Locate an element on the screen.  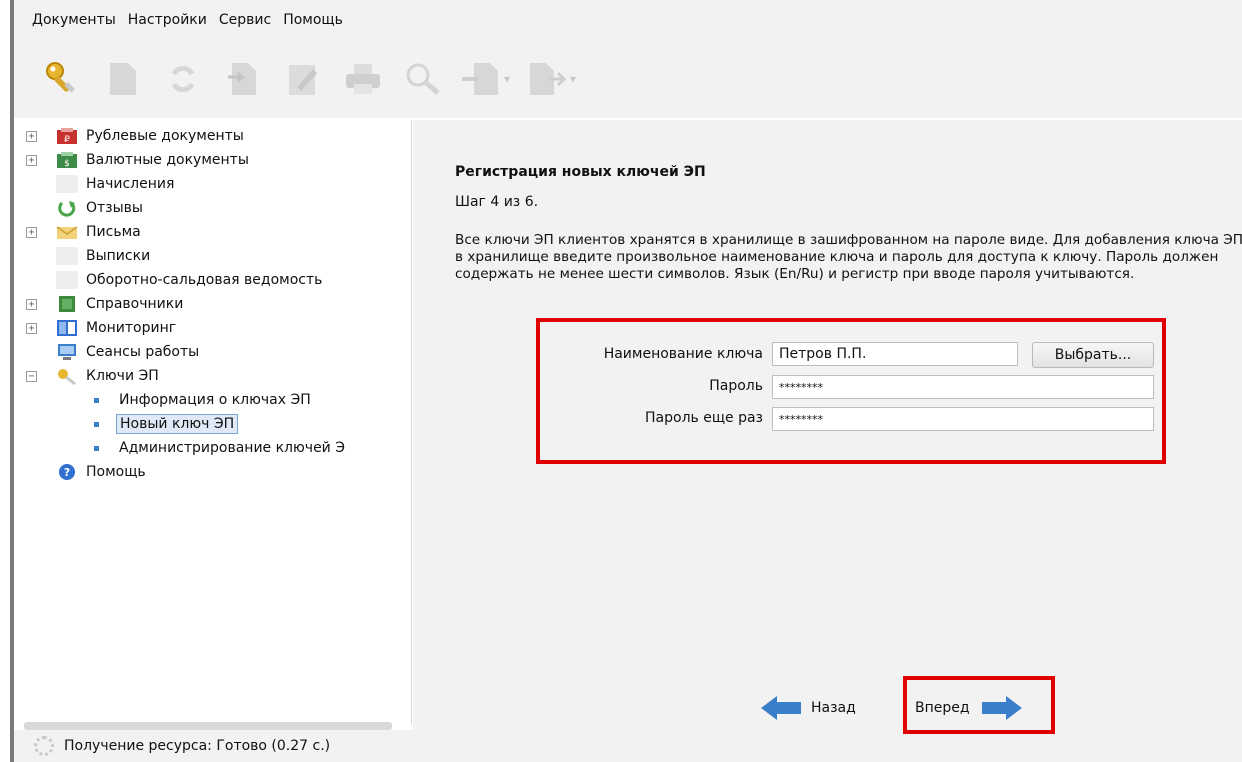
wizard-step: Шаг 4 из 6. is located at coordinates (497, 202).